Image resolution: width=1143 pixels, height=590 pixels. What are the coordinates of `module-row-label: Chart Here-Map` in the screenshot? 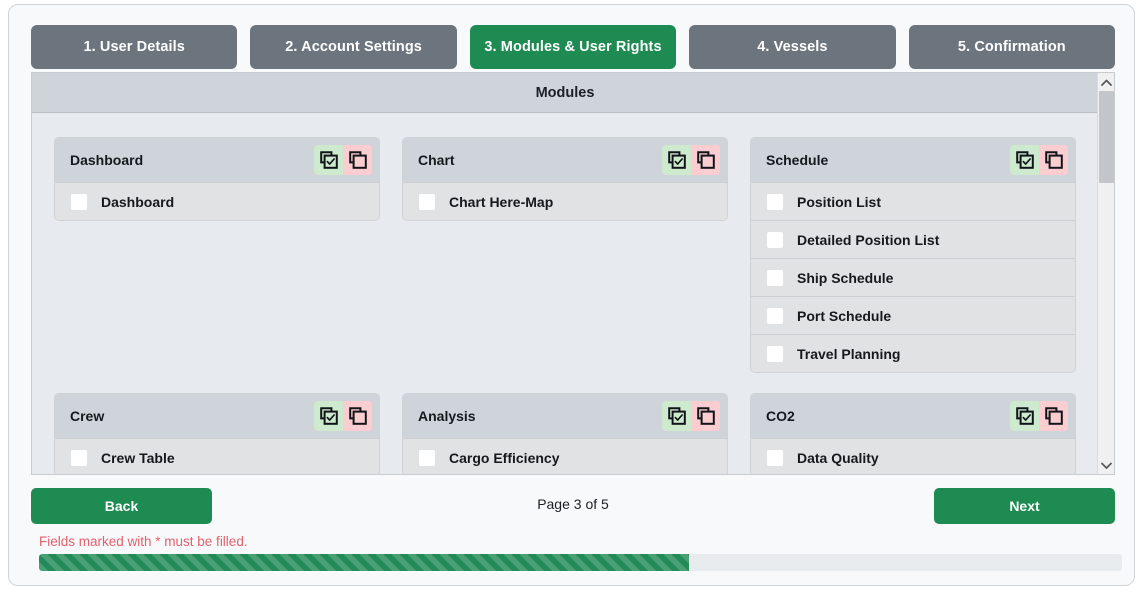 It's located at (501, 201).